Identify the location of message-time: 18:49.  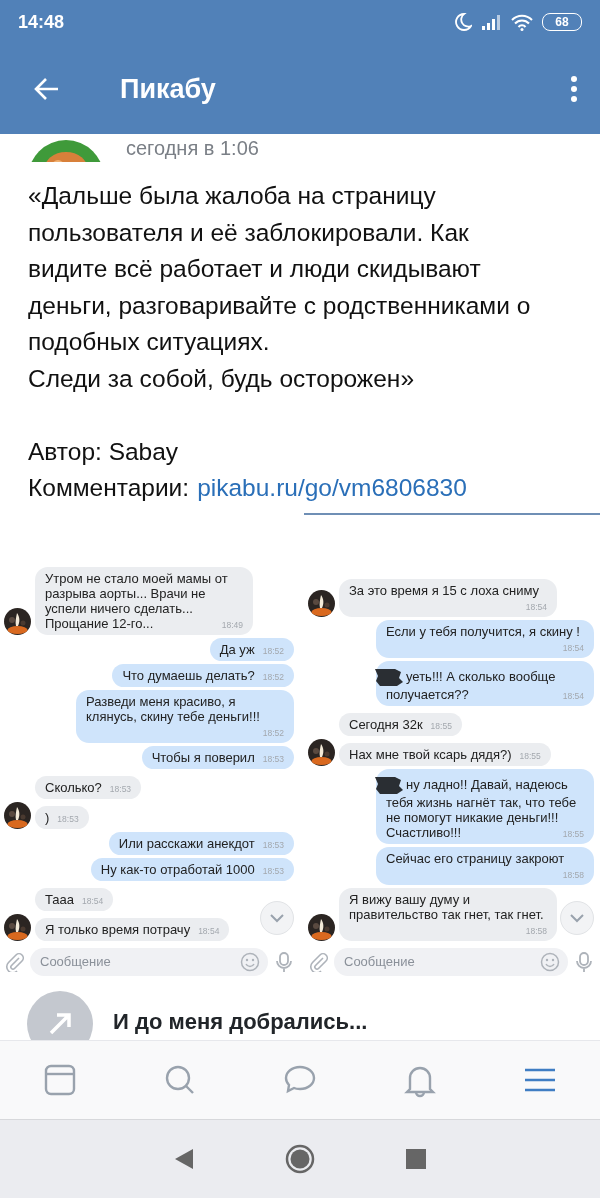
(232, 624).